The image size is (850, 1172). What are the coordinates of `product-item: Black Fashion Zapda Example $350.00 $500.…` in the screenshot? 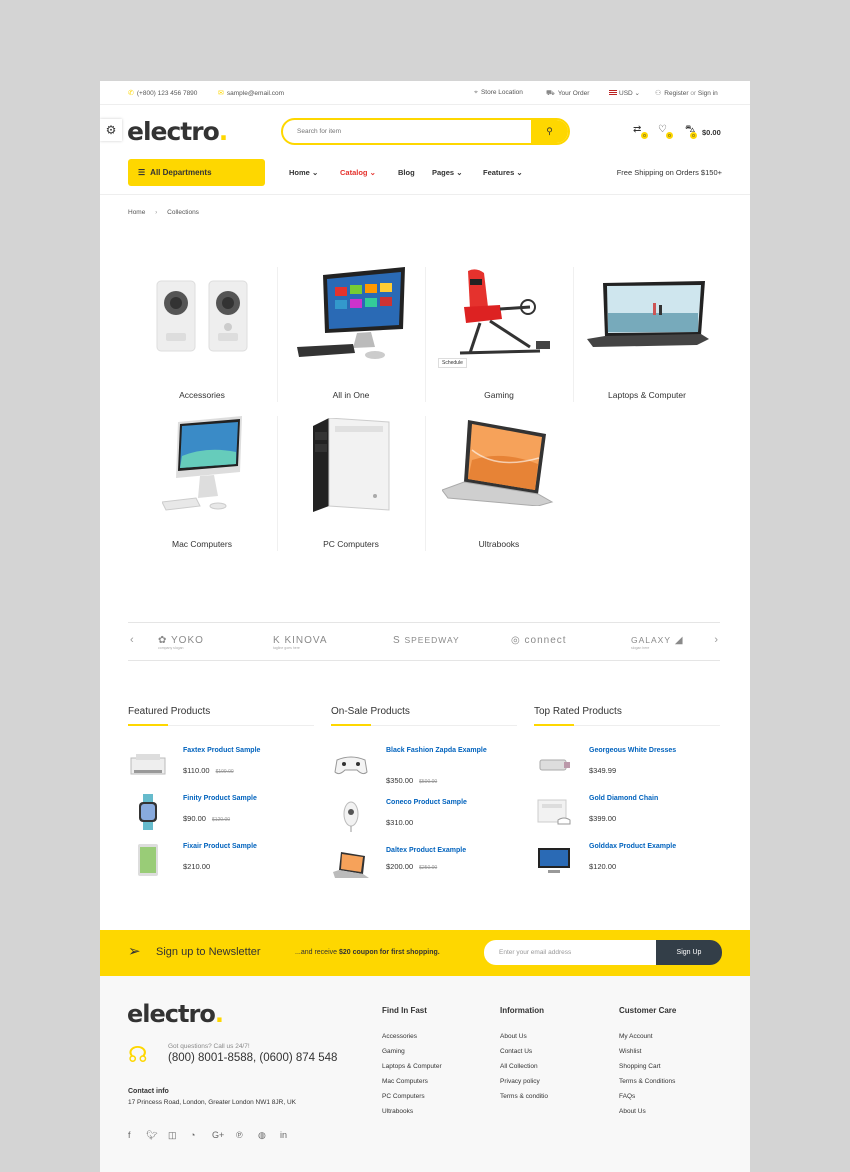 It's located at (424, 767).